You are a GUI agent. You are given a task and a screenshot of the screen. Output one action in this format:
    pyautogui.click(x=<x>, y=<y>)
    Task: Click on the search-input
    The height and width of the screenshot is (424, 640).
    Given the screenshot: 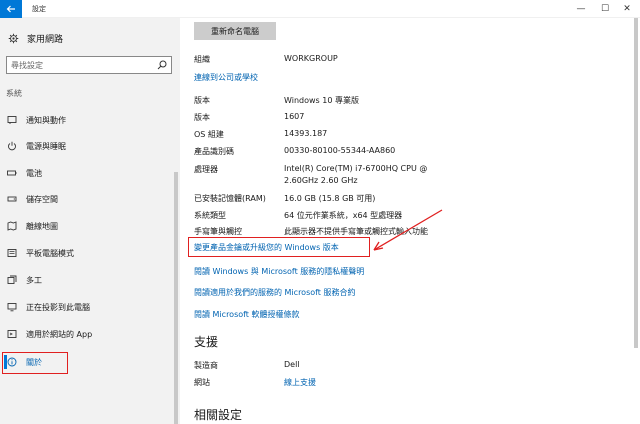 What is the action you would take?
    pyautogui.click(x=81, y=65)
    